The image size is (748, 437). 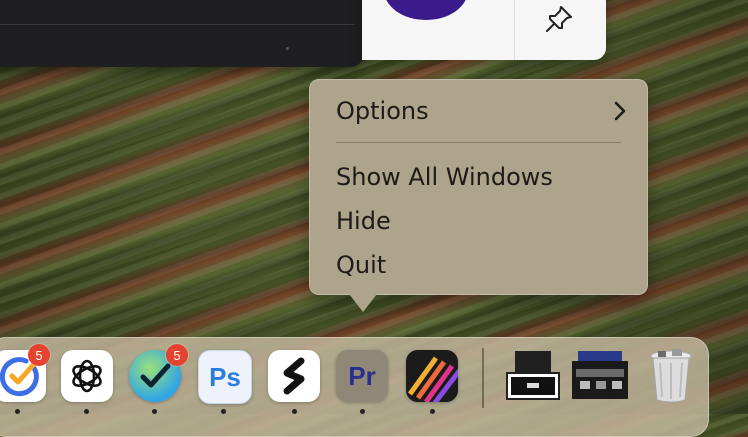 I want to click on premiere-label: Pr, so click(x=362, y=375).